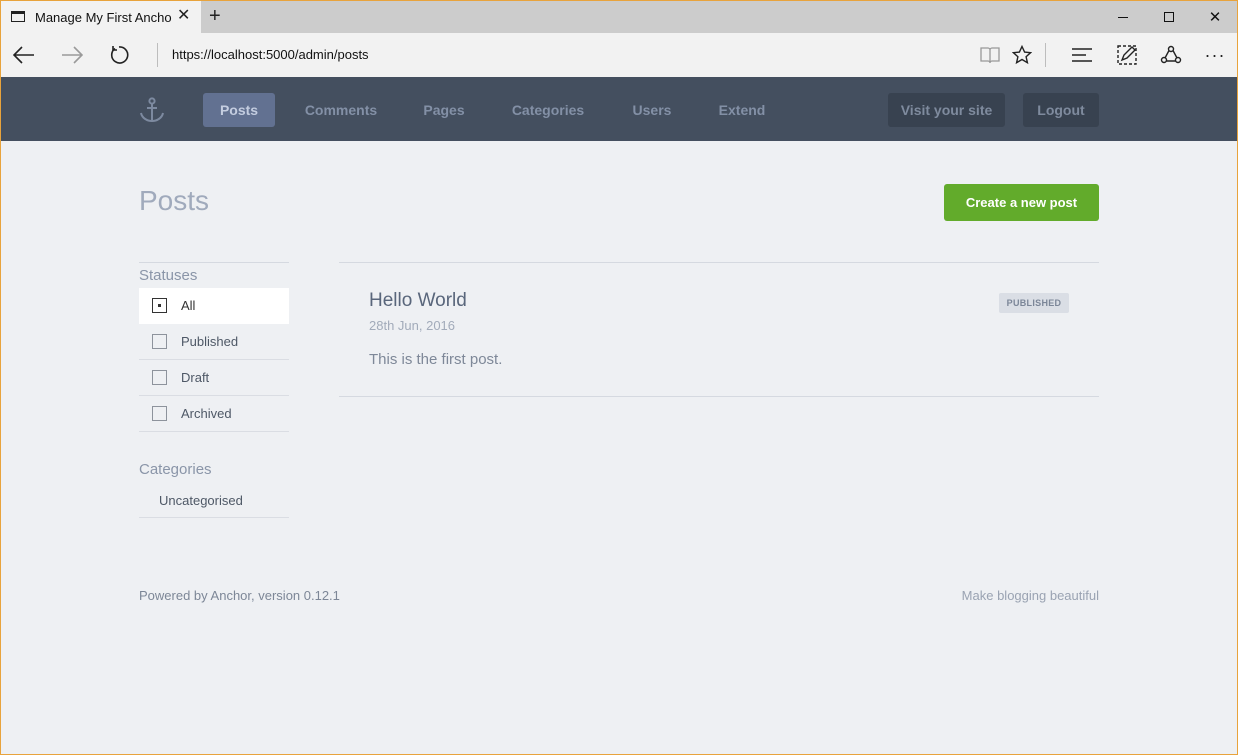 This screenshot has height=755, width=1238. I want to click on address-bar: https://localhost:5000/admin/posts ···, so click(619, 55).